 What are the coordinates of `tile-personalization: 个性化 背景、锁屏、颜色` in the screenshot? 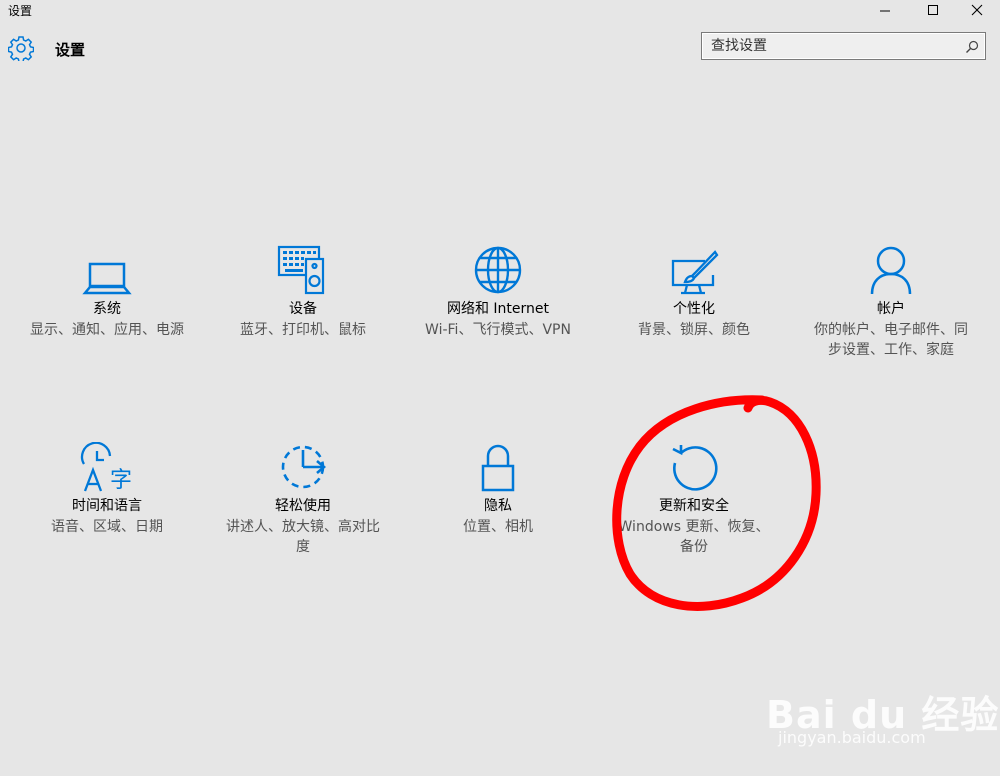 It's located at (694, 292).